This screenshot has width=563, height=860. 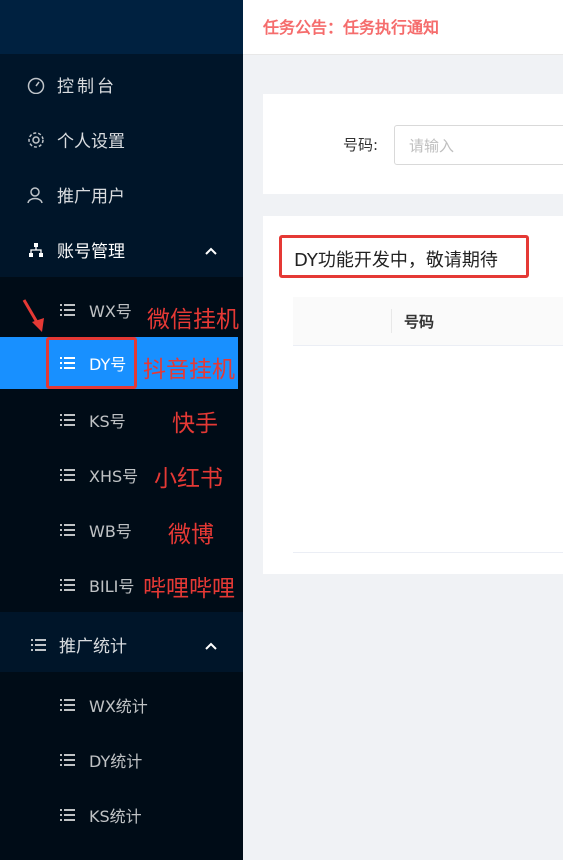 I want to click on table-header: 号码, so click(x=428, y=321).